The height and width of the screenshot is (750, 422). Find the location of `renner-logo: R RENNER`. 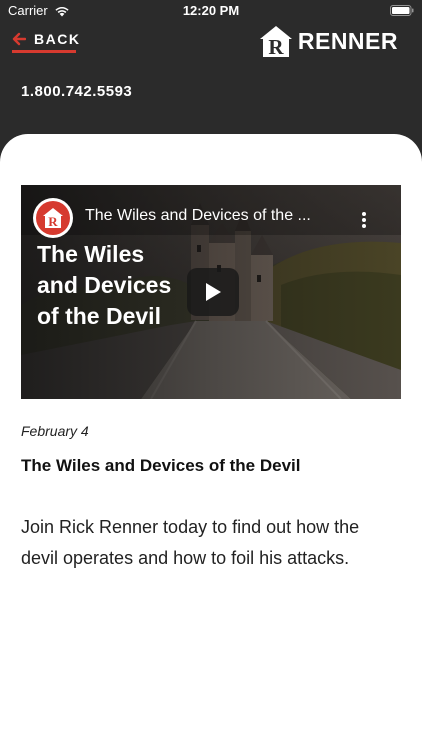

renner-logo: R RENNER is located at coordinates (328, 41).